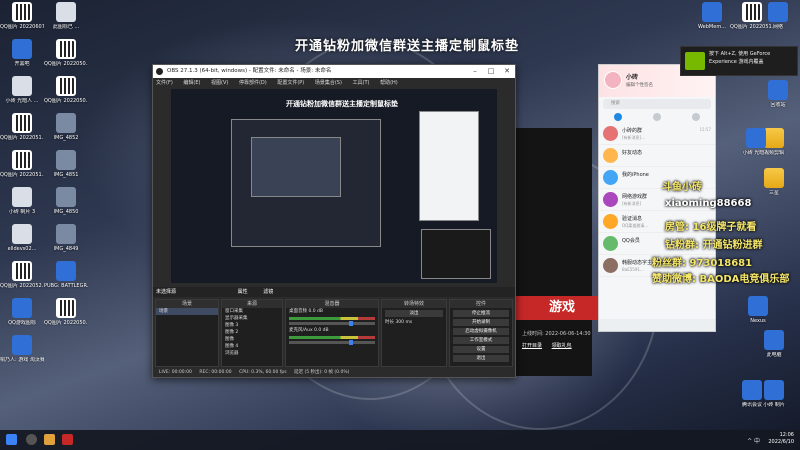 The height and width of the screenshot is (450, 800). What do you see at coordinates (22, 59) in the screenshot?
I see `desktop-icon: 开黑吧` at bounding box center [22, 59].